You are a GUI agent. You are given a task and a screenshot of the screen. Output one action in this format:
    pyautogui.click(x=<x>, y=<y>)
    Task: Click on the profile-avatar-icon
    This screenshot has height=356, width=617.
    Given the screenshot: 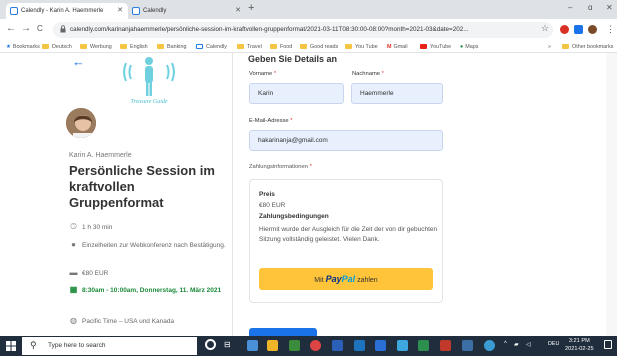 What is the action you would take?
    pyautogui.click(x=592, y=29)
    